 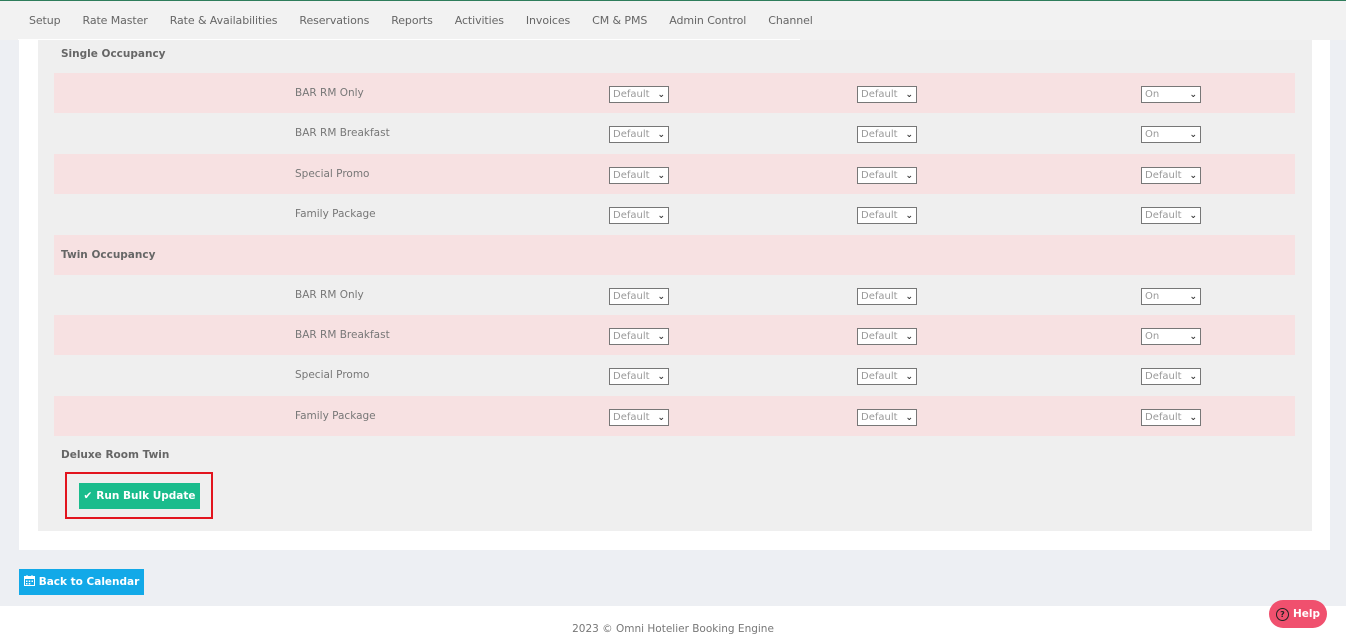 I want to click on nav-invoices: Invoices, so click(x=548, y=20).